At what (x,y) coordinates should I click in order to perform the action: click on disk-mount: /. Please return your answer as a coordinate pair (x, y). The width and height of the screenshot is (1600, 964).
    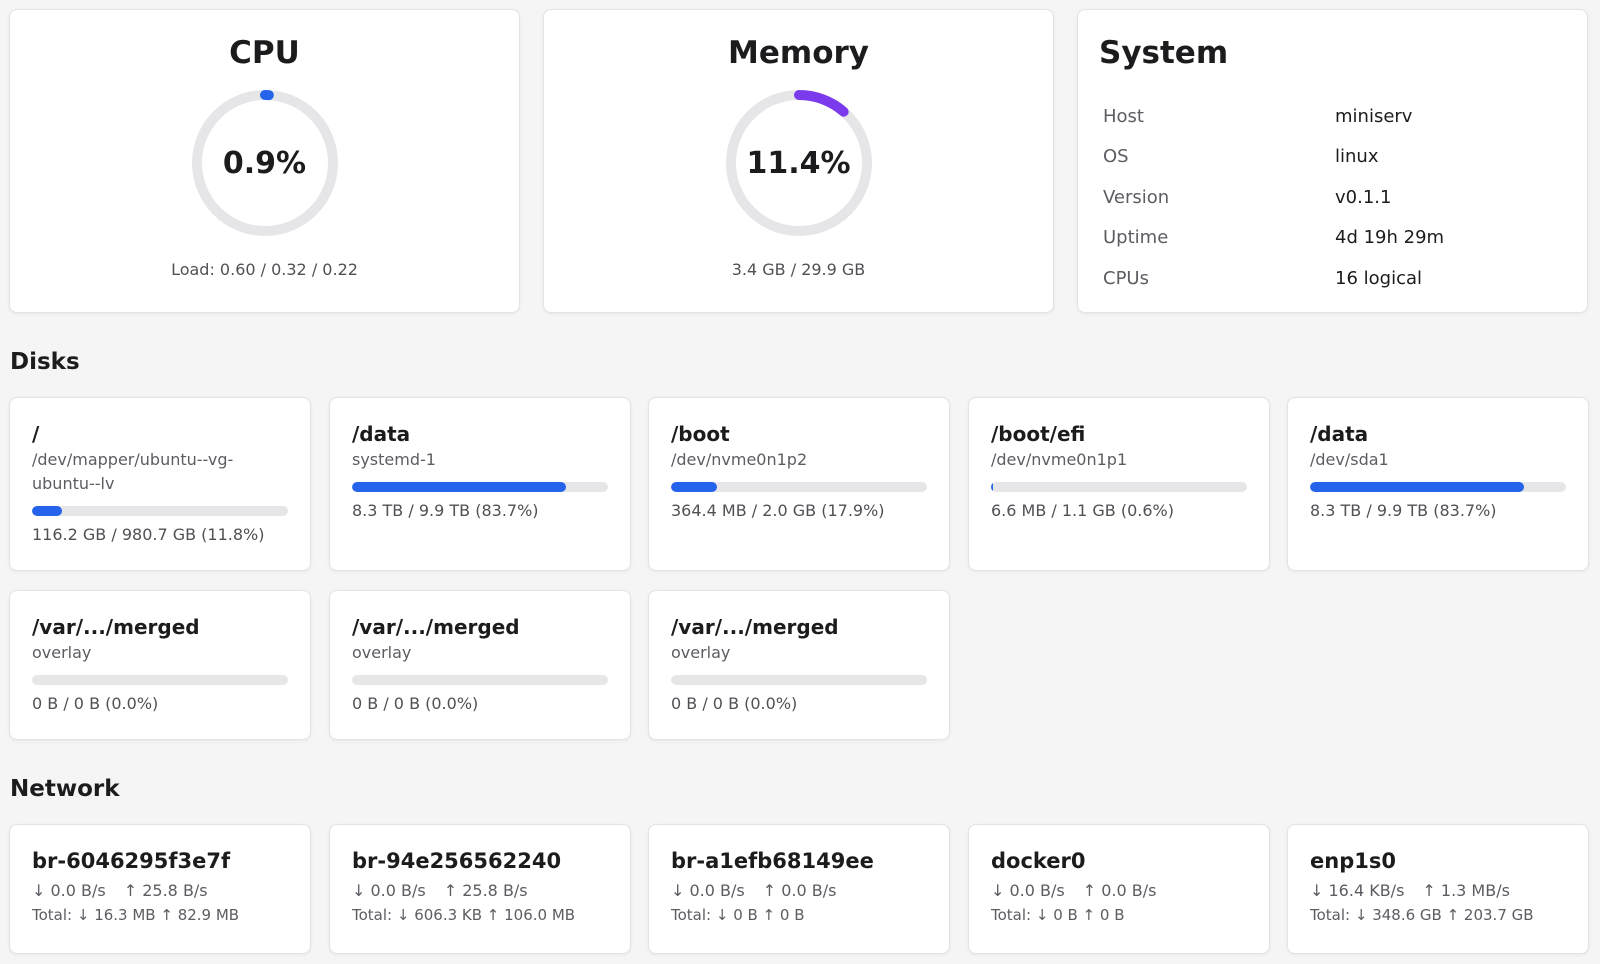
    Looking at the image, I should click on (36, 434).